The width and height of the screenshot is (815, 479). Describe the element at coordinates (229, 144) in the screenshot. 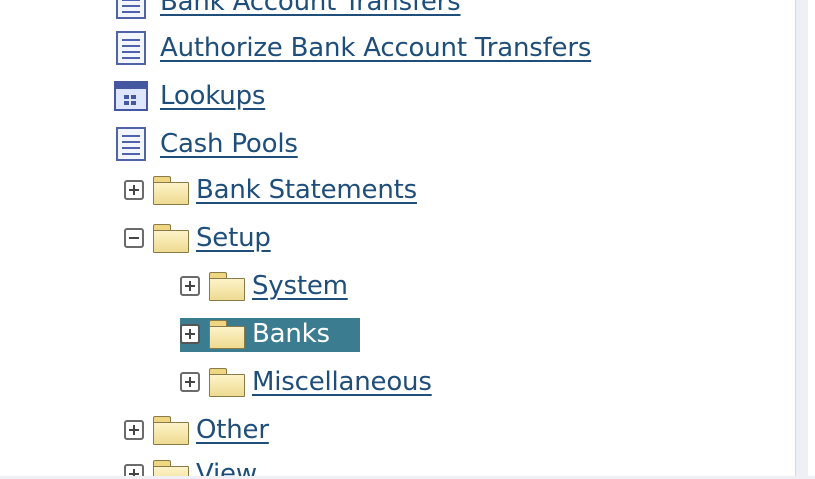

I see `tree-item-label: Cash Pools` at that location.